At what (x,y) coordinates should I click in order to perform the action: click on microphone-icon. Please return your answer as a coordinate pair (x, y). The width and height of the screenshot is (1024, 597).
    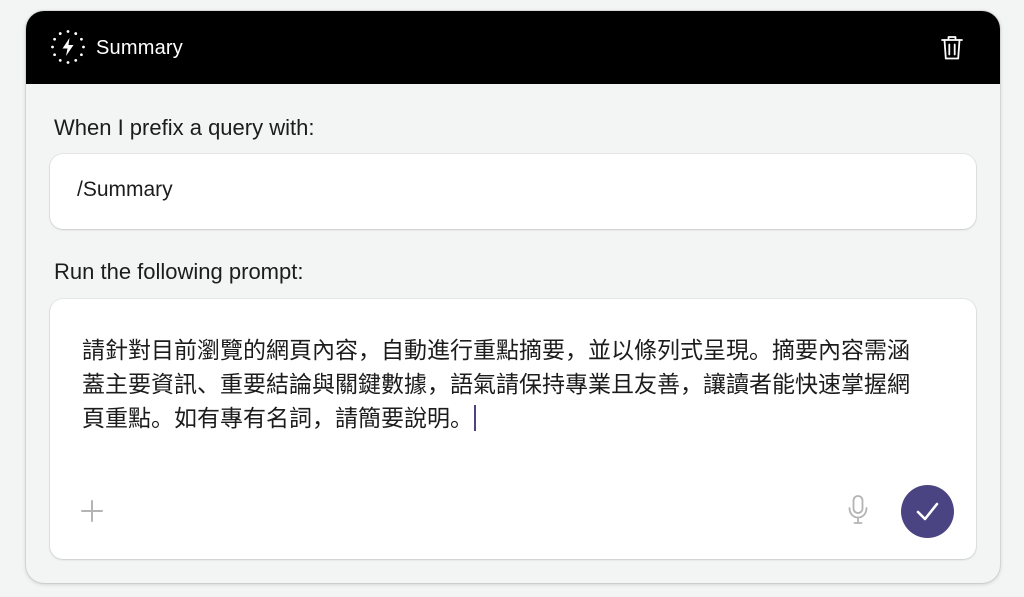
    Looking at the image, I should click on (858, 510).